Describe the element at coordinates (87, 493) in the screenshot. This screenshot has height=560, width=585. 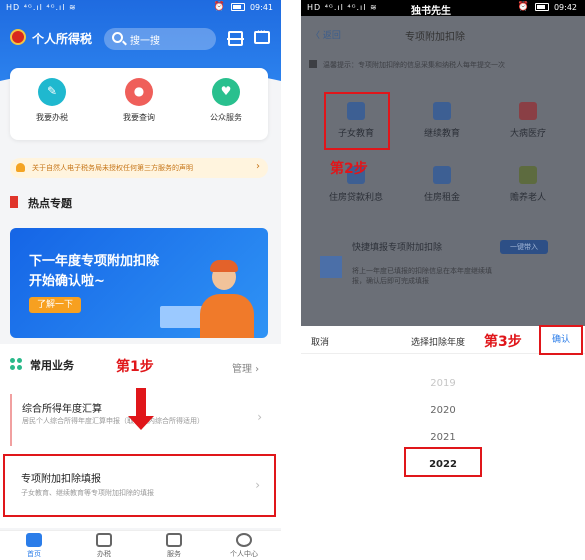
I see `list-item-subtitle: 子女教育、继续教育等专项附加扣除的填报` at that location.